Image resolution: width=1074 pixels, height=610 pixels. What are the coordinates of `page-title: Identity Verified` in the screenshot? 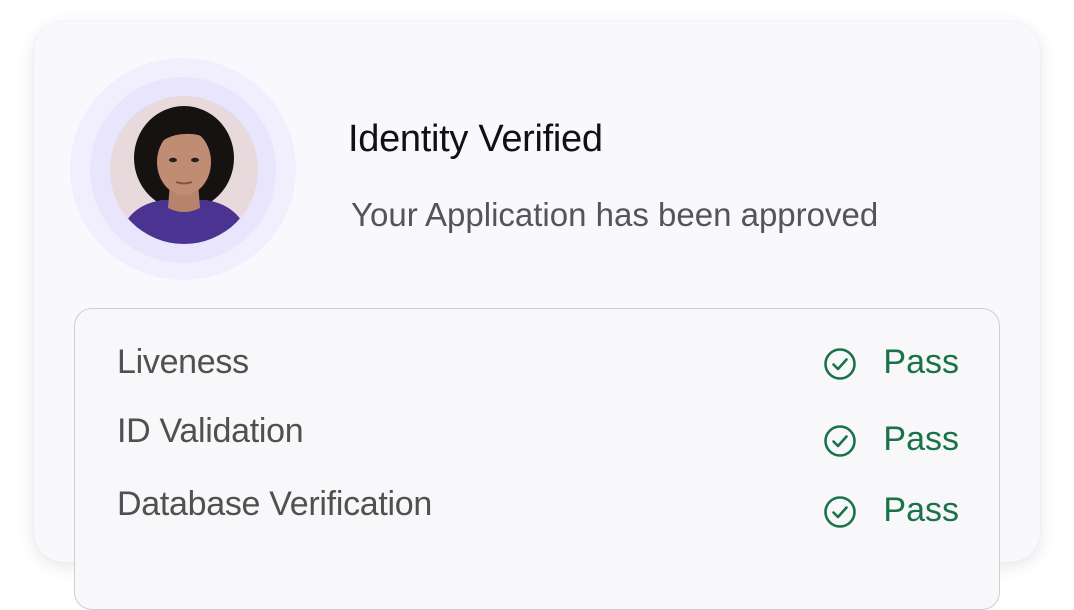 It's located at (475, 139).